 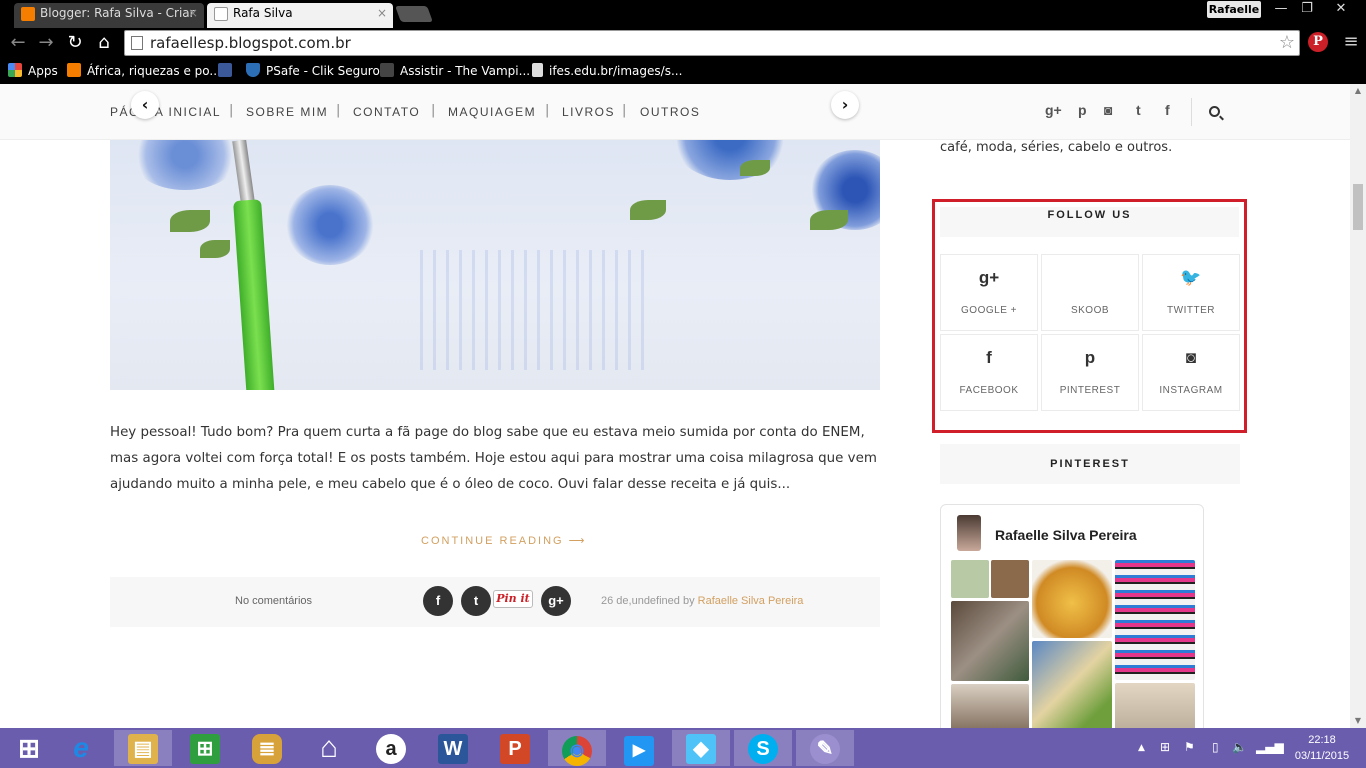 What do you see at coordinates (556, 601) in the screenshot?
I see `share-google-plus-icon: g+` at bounding box center [556, 601].